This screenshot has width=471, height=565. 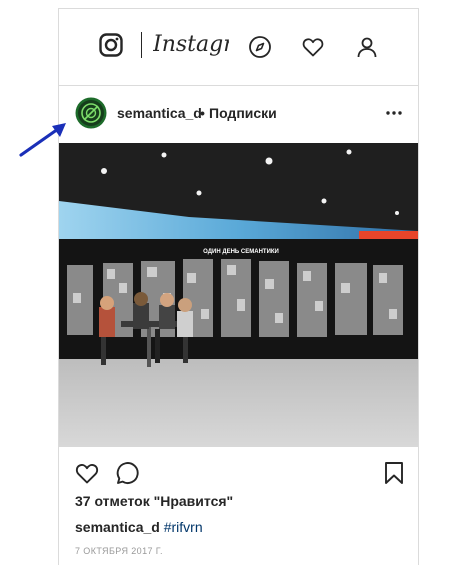 What do you see at coordinates (117, 527) in the screenshot?
I see `caption-username: semantica_d` at bounding box center [117, 527].